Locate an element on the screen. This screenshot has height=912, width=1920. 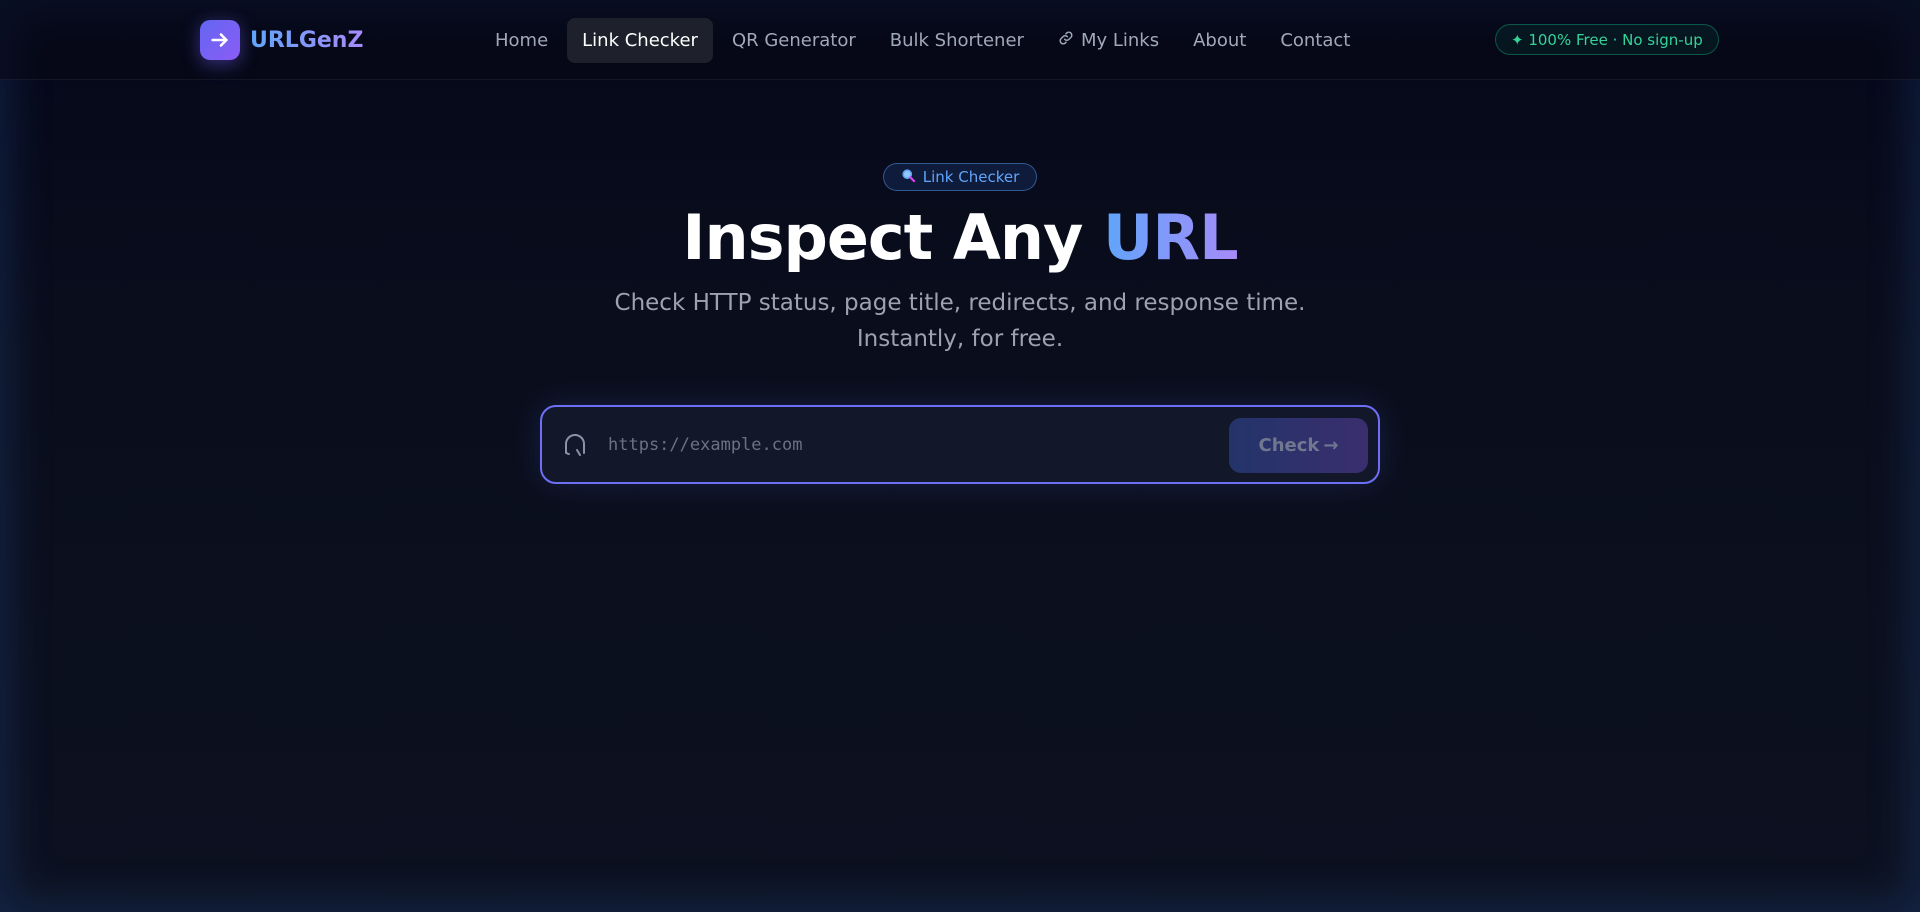
nav-item-contact: Contact is located at coordinates (1315, 40).